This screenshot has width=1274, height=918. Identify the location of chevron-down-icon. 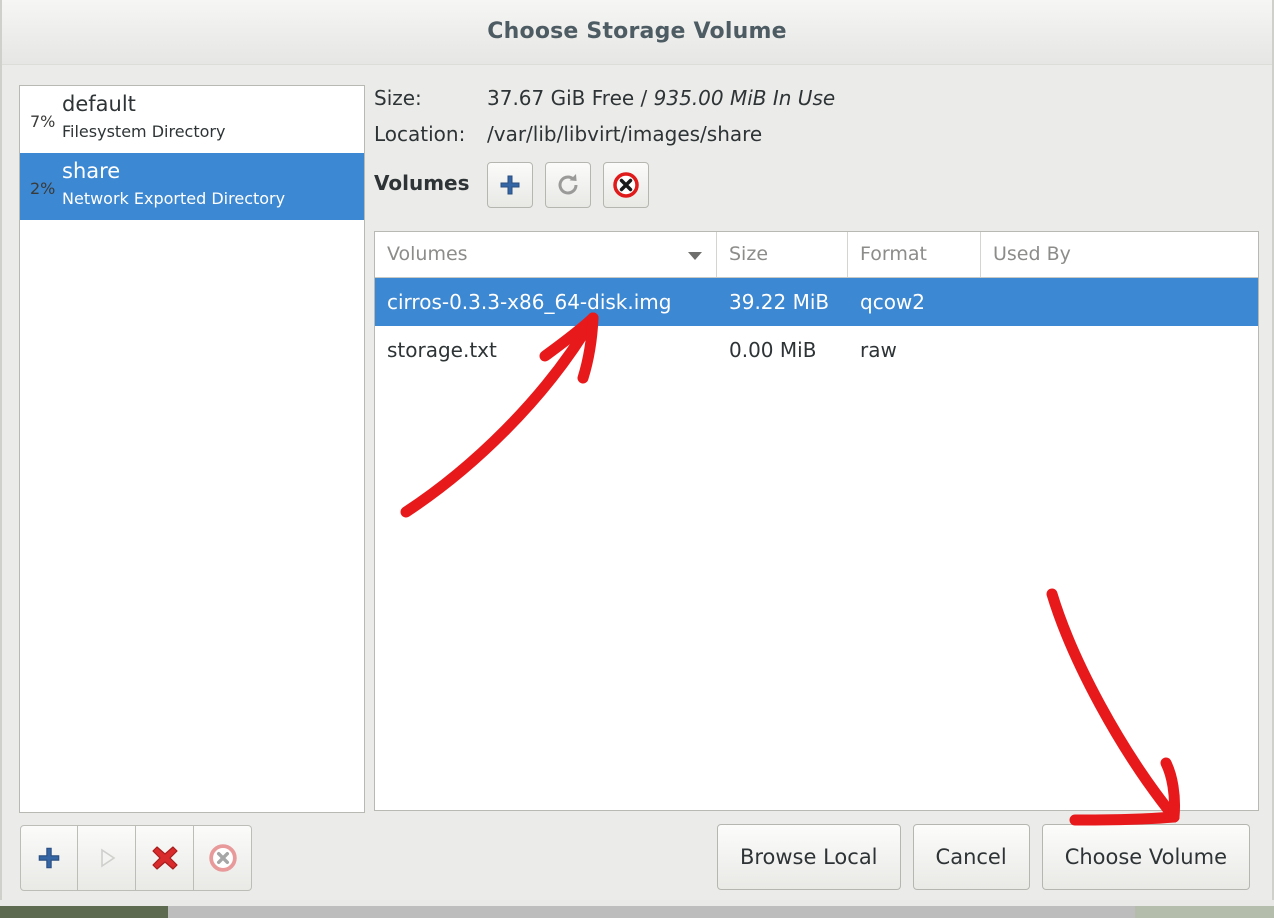
(695, 256).